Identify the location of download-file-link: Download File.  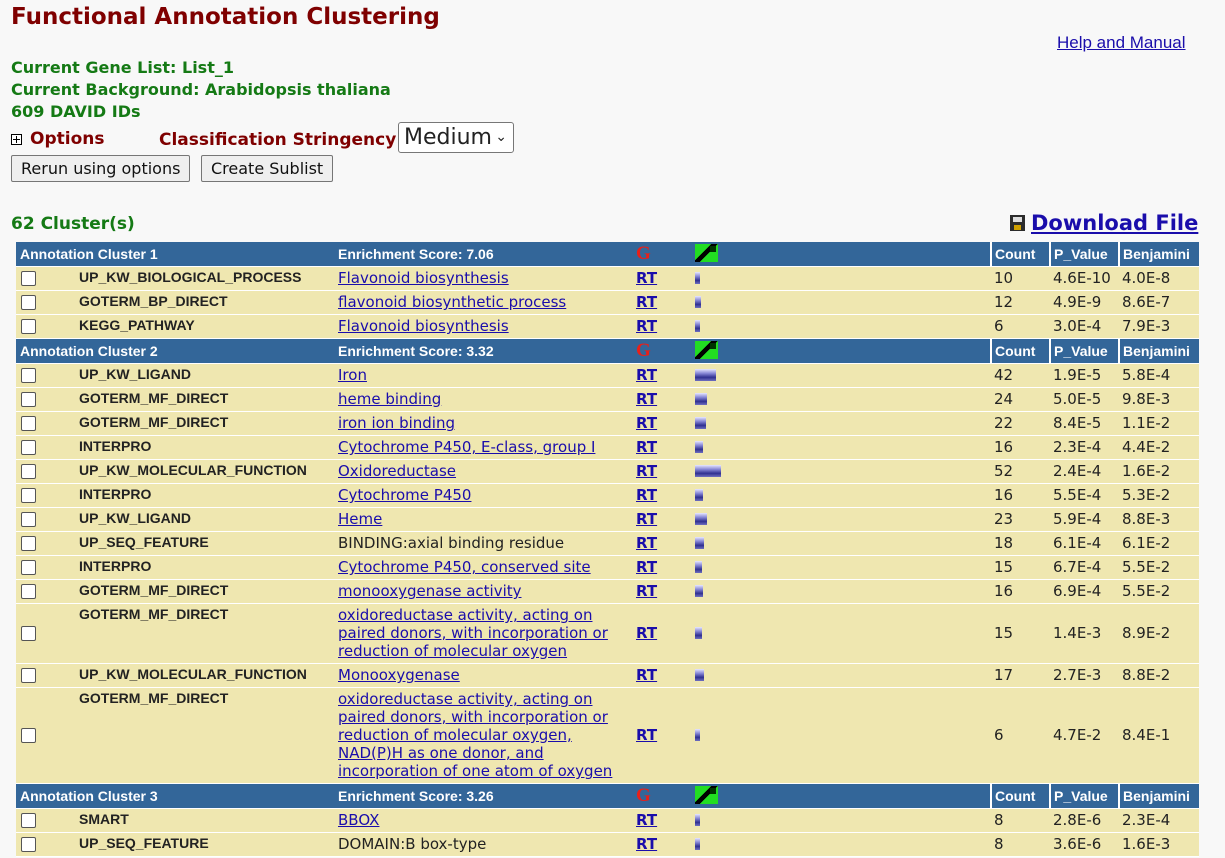
(1104, 223).